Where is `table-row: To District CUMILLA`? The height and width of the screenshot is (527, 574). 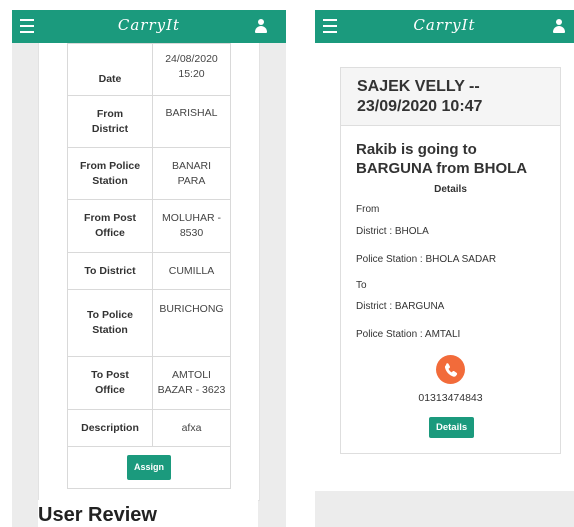
table-row: To District CUMILLA is located at coordinates (149, 271).